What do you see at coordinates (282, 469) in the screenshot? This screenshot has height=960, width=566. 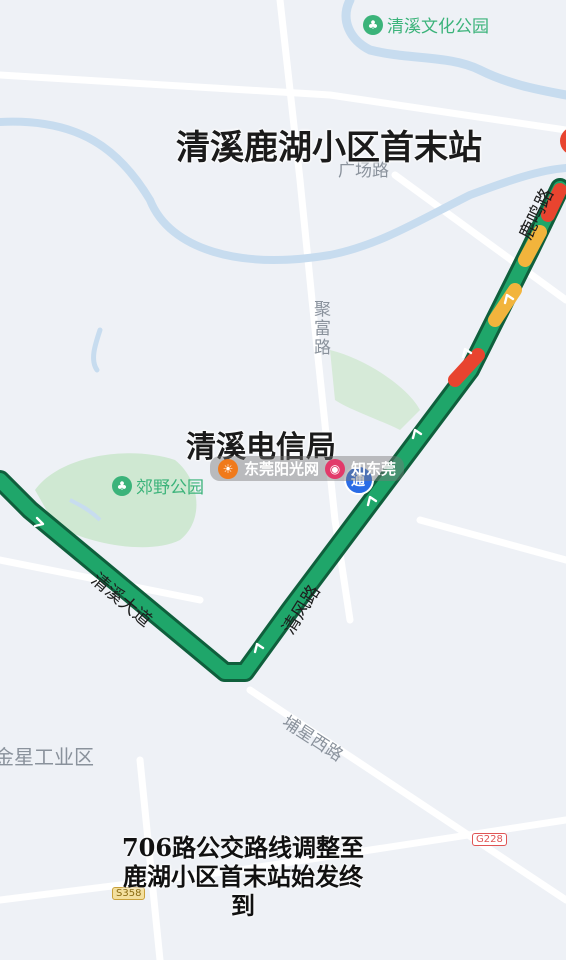 I see `watermark-left-text: 东莞阳光网` at bounding box center [282, 469].